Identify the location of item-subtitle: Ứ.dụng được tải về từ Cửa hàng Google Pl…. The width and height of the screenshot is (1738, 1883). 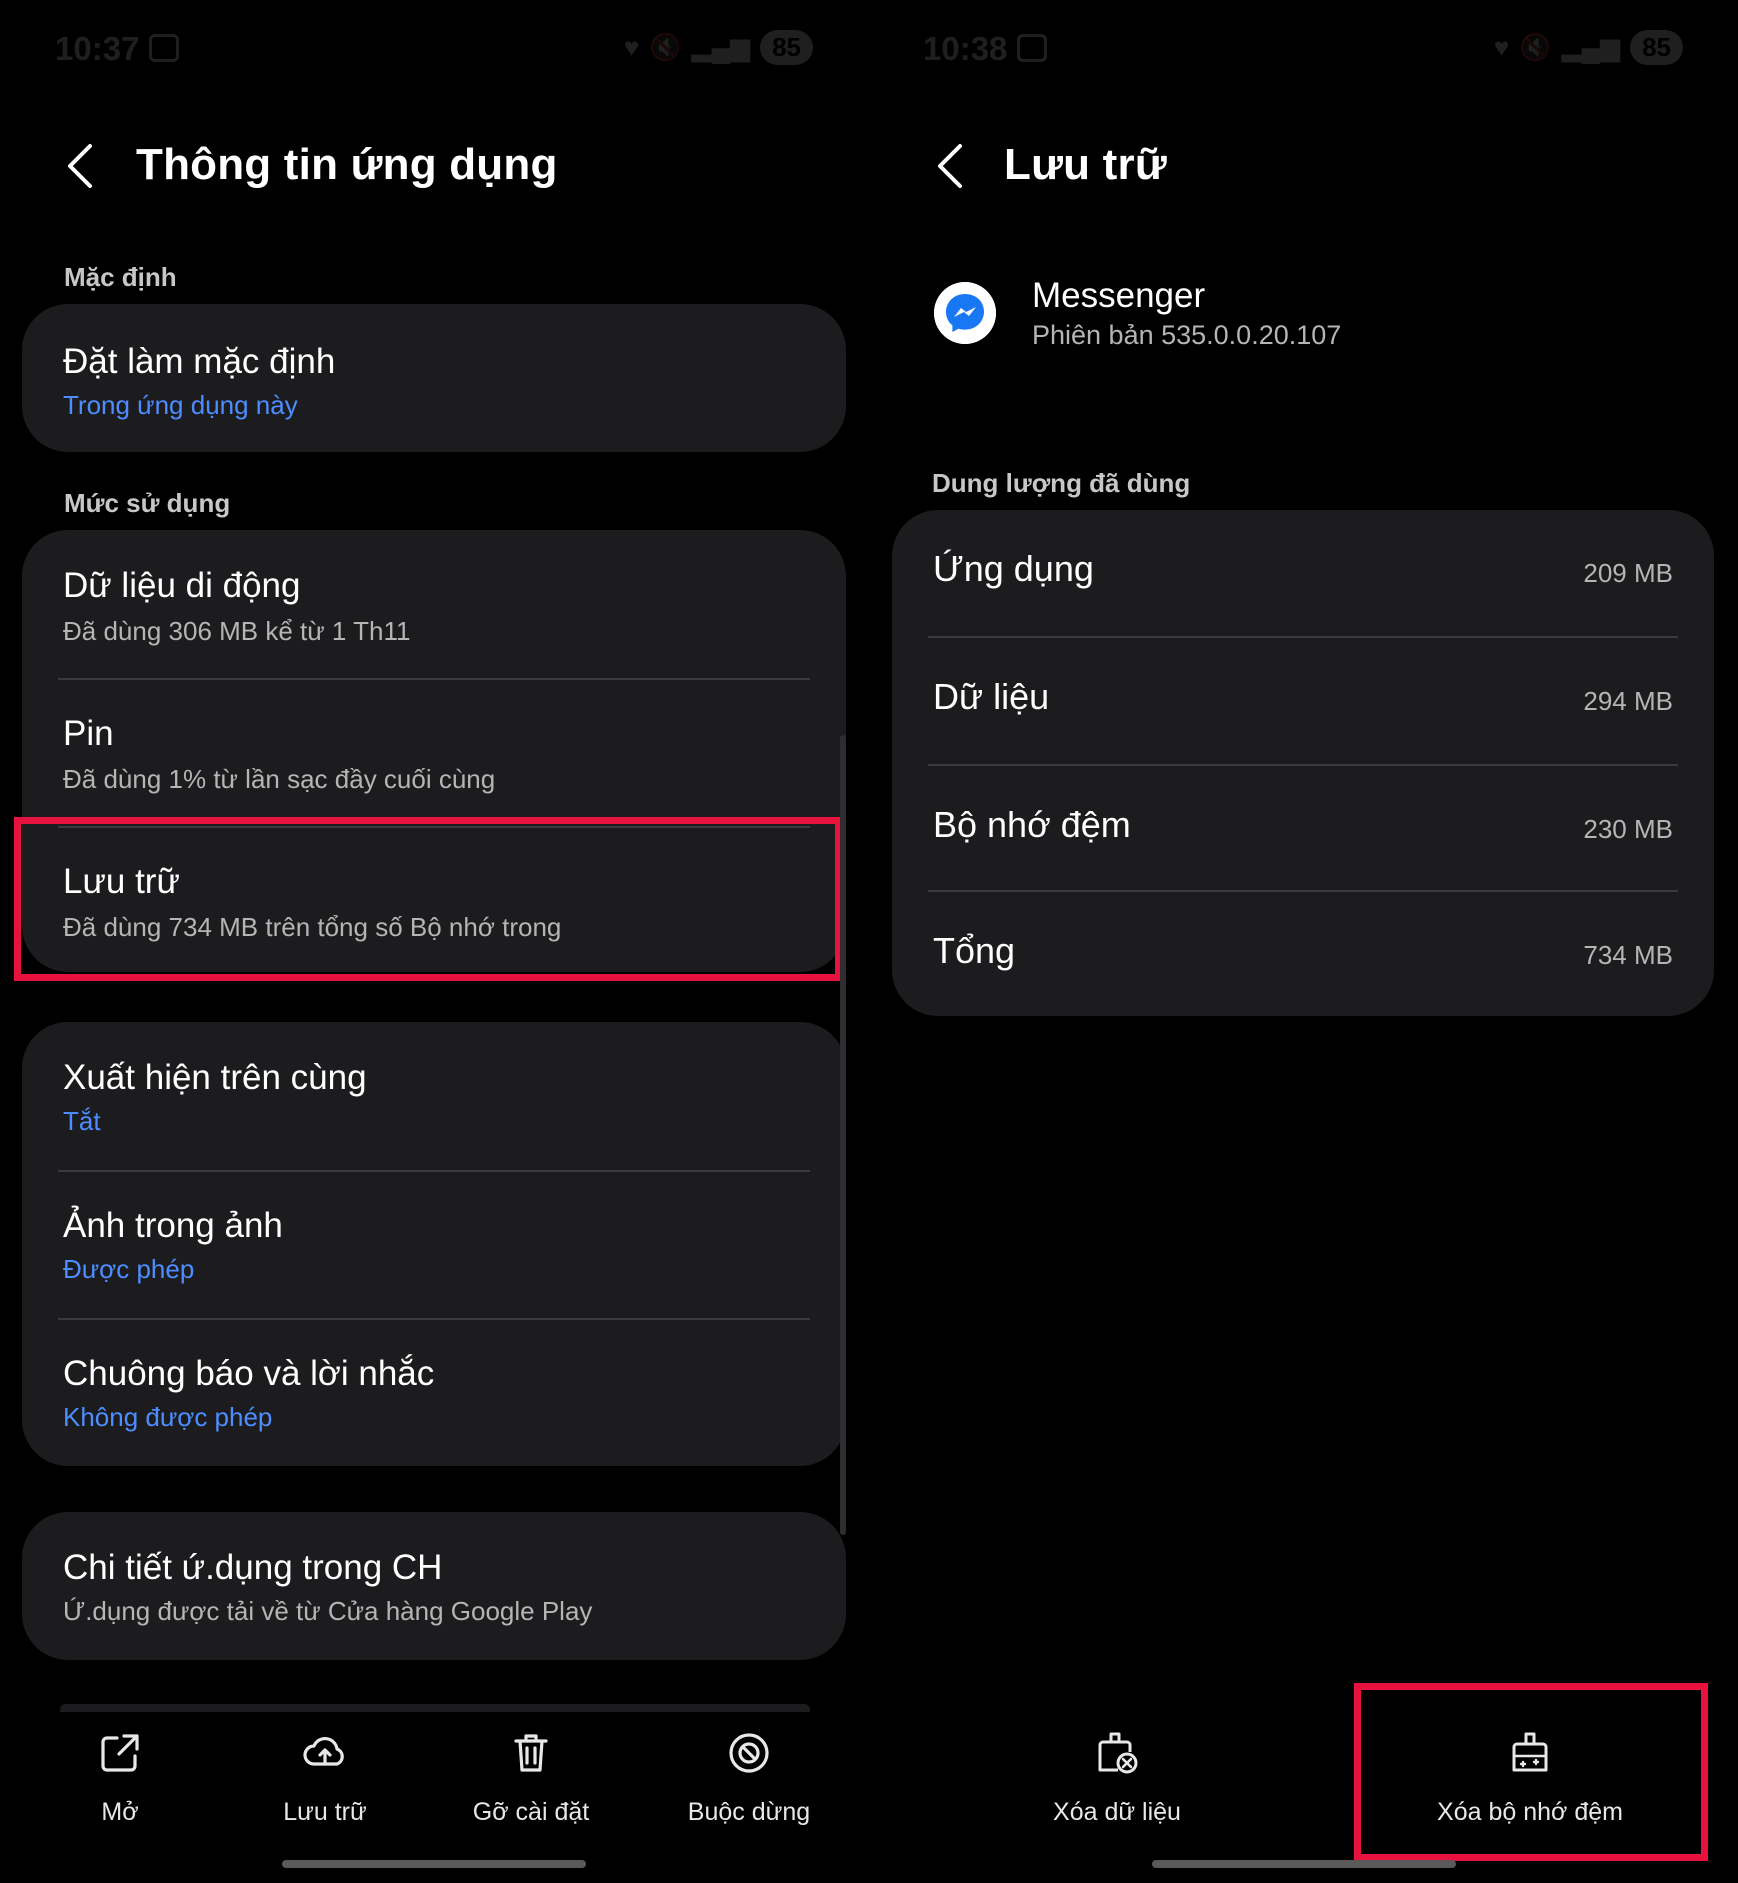
(328, 1611).